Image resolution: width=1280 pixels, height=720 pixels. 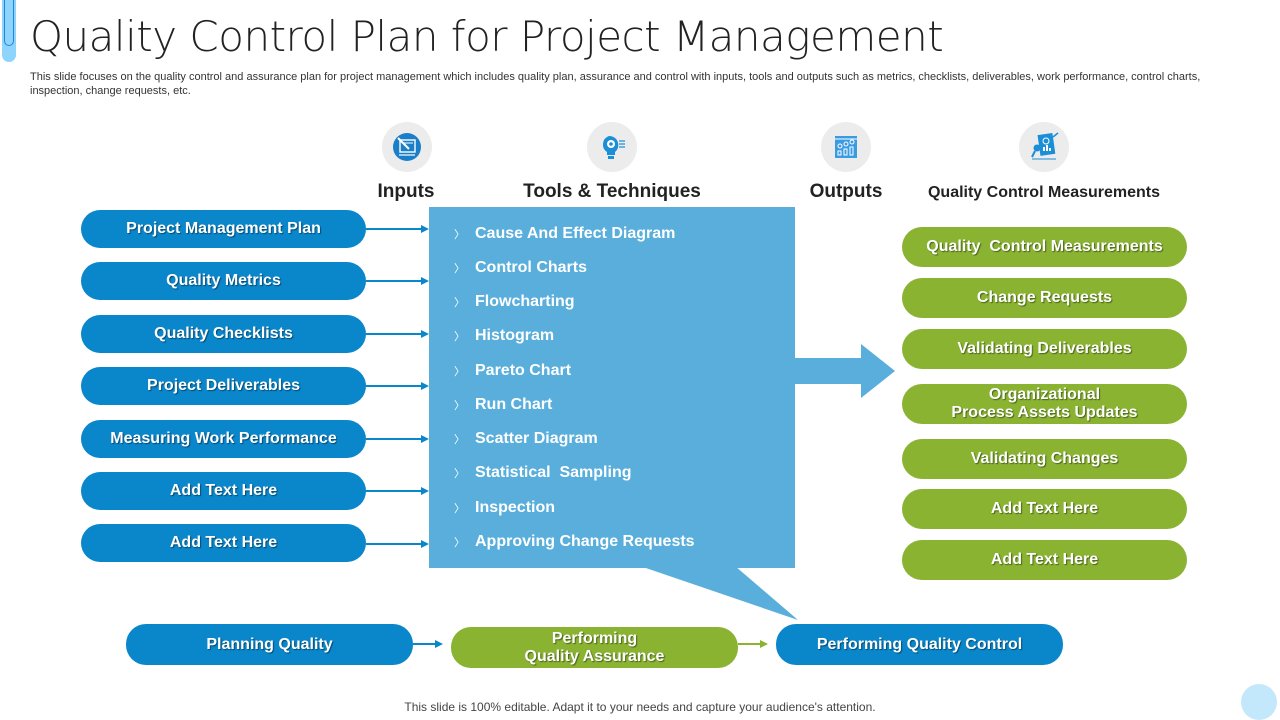 What do you see at coordinates (525, 301) in the screenshot?
I see `tool-item-label: Flowcharting` at bounding box center [525, 301].